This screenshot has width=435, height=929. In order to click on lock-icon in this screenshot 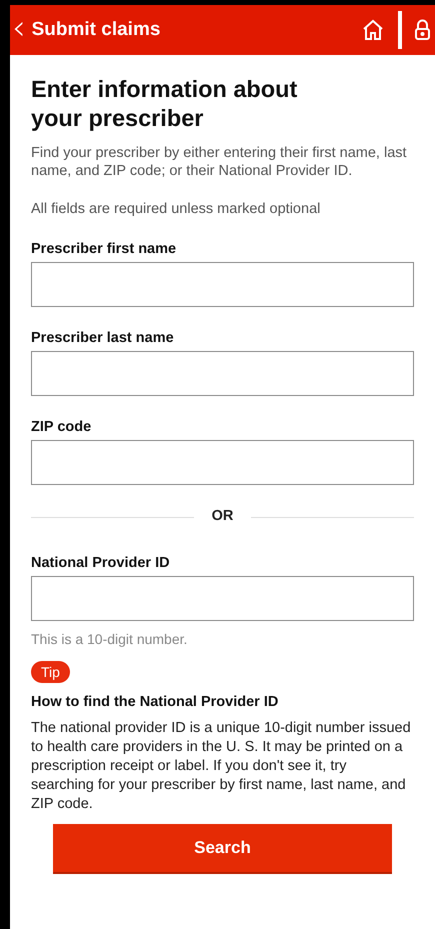, I will do `click(422, 30)`.